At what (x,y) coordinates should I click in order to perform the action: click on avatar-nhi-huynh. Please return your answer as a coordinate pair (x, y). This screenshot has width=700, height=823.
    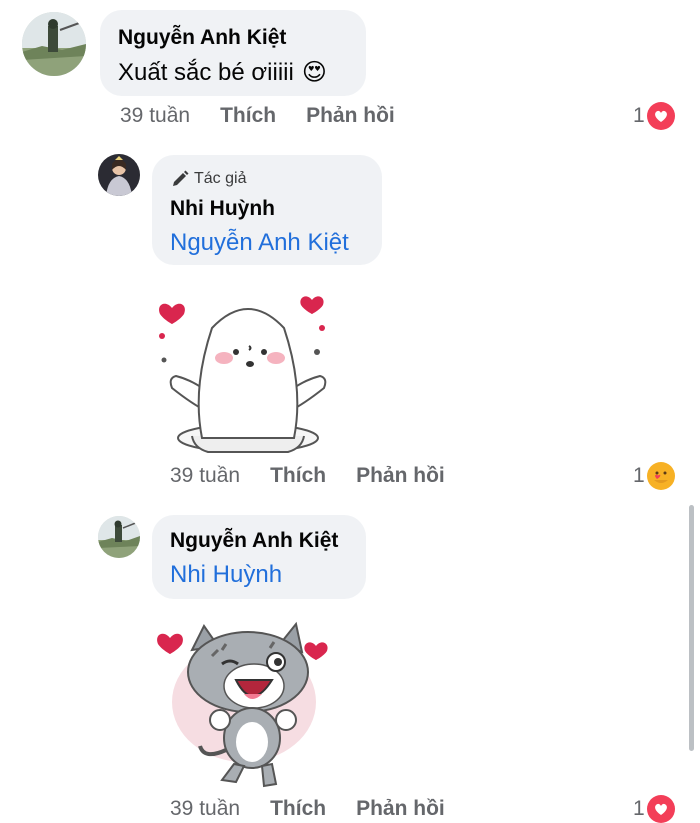
    Looking at the image, I should click on (119, 175).